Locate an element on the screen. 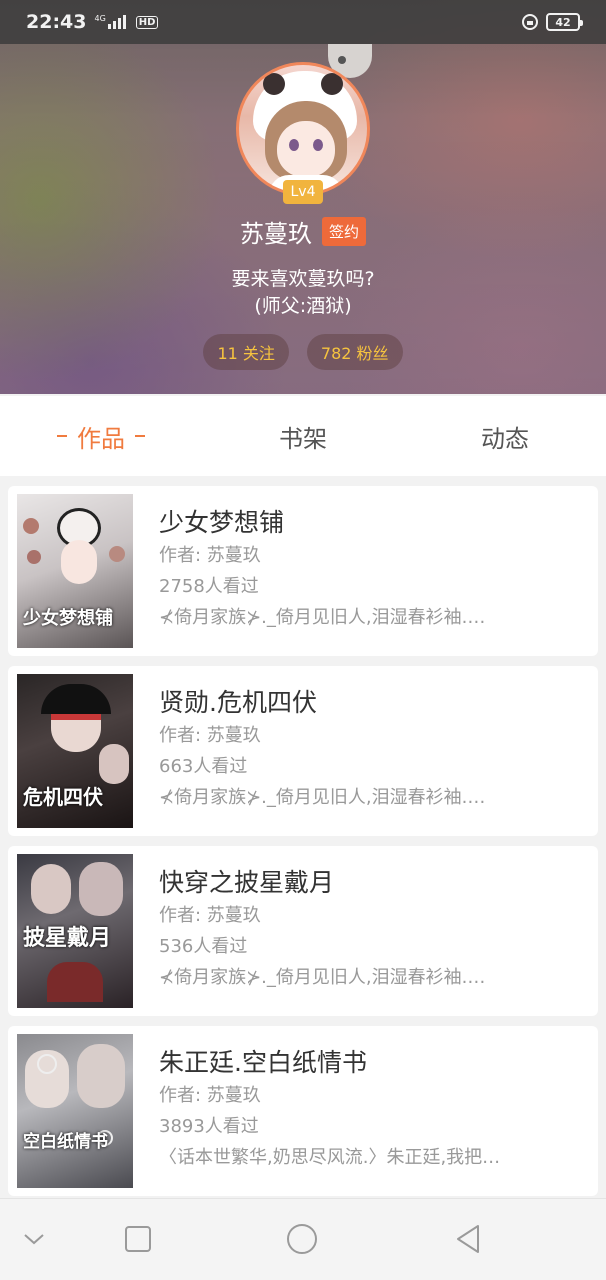  recent-apps-button is located at coordinates (138, 1239).